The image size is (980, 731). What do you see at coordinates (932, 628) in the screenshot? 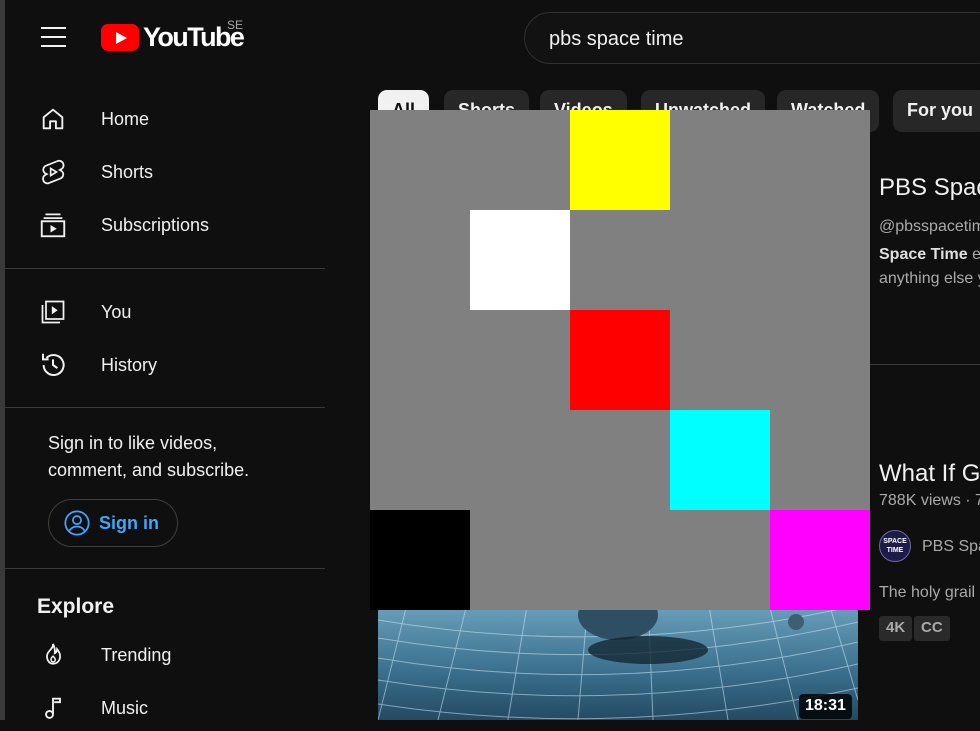
I see `badge-cc: CC` at bounding box center [932, 628].